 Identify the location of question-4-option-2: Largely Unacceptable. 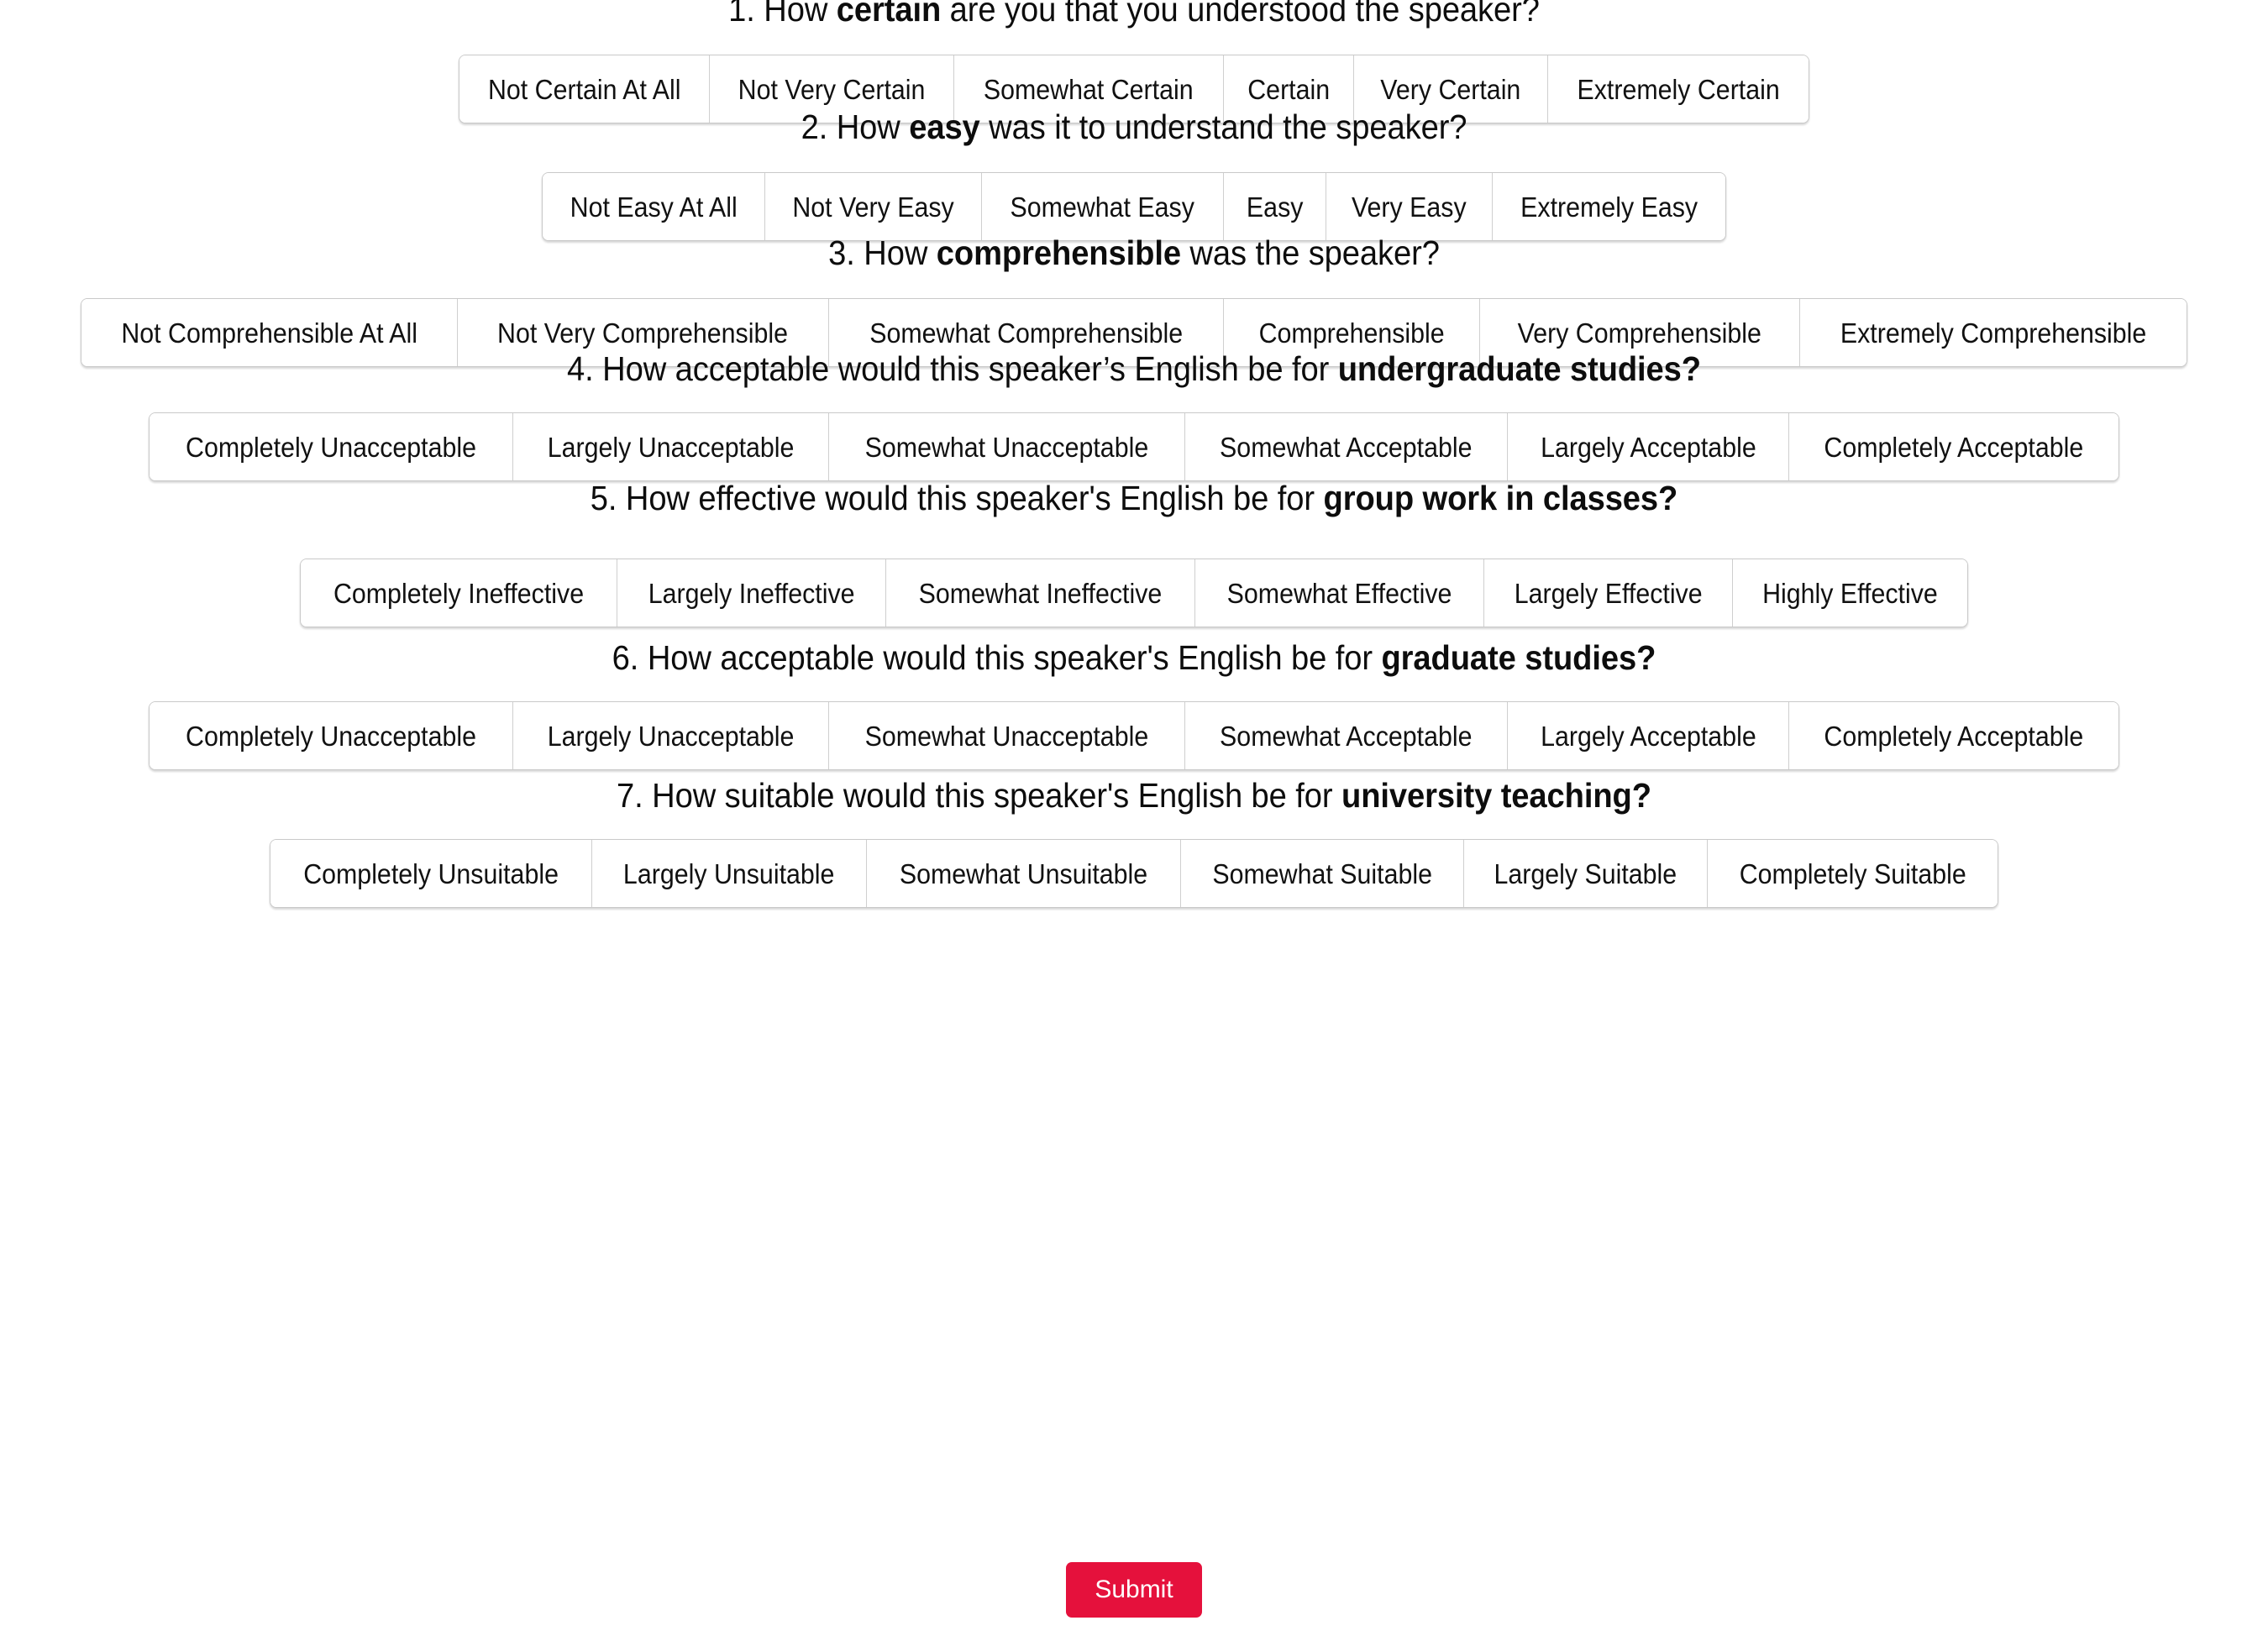
(671, 447).